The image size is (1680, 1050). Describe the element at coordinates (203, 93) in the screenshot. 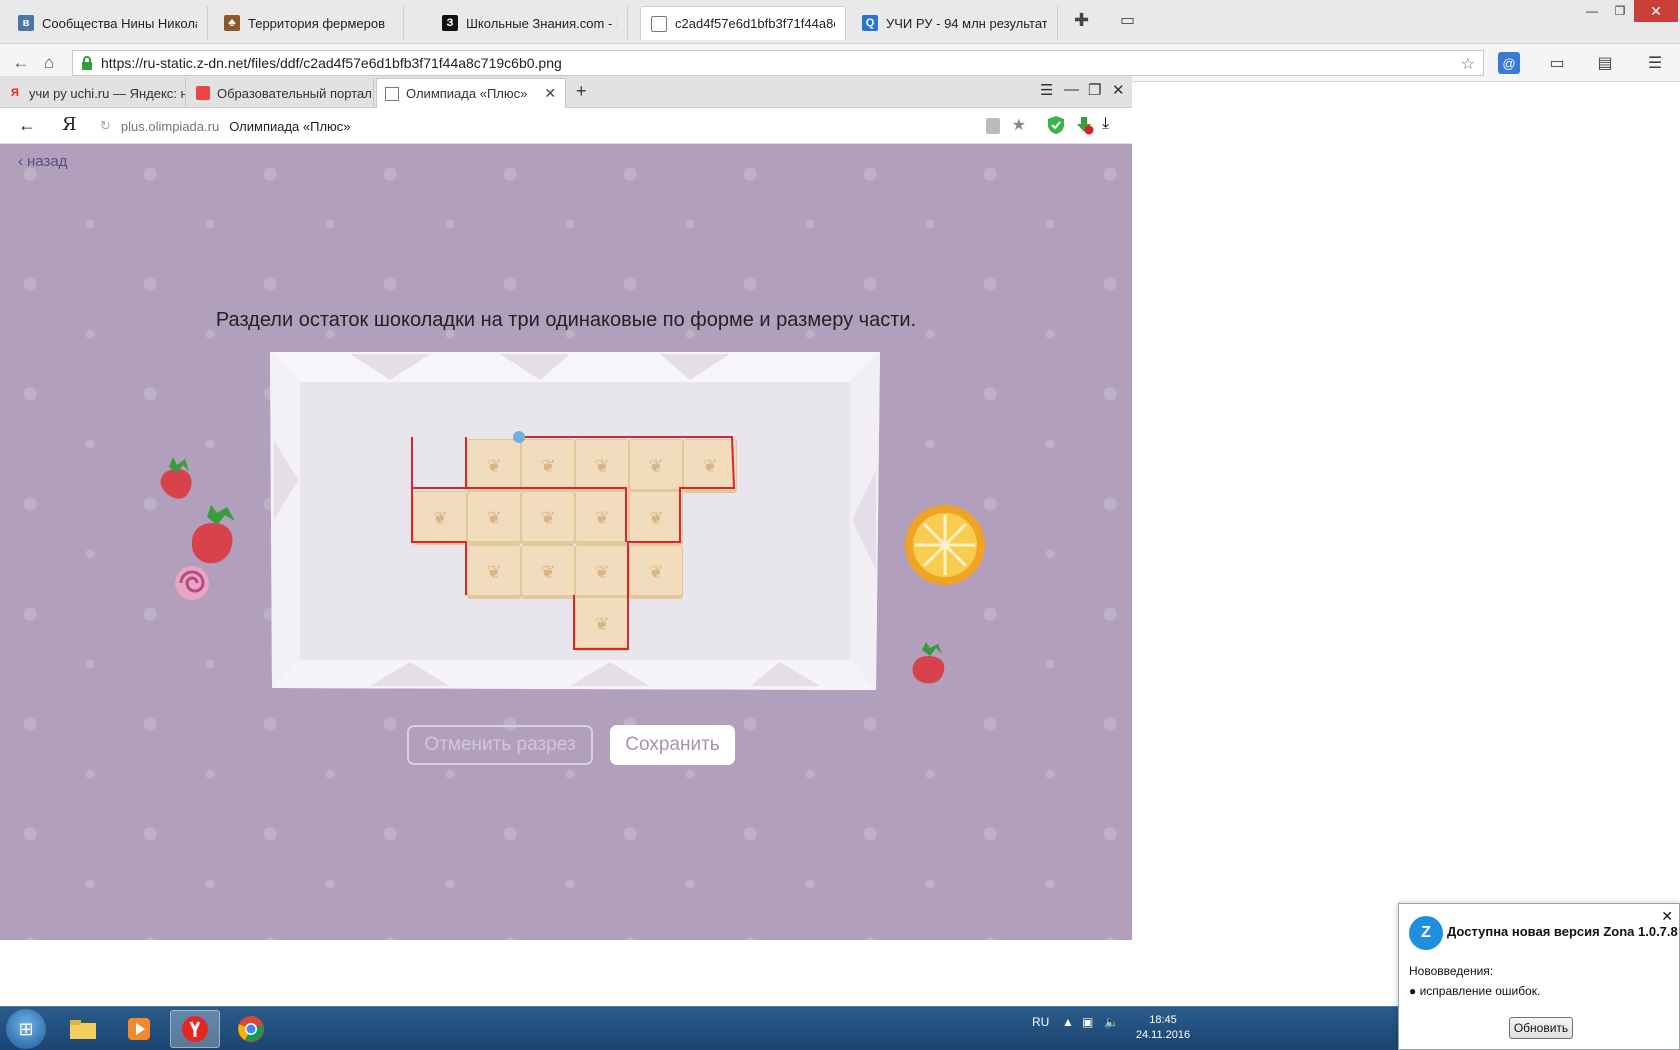

I see `portal-icon` at that location.